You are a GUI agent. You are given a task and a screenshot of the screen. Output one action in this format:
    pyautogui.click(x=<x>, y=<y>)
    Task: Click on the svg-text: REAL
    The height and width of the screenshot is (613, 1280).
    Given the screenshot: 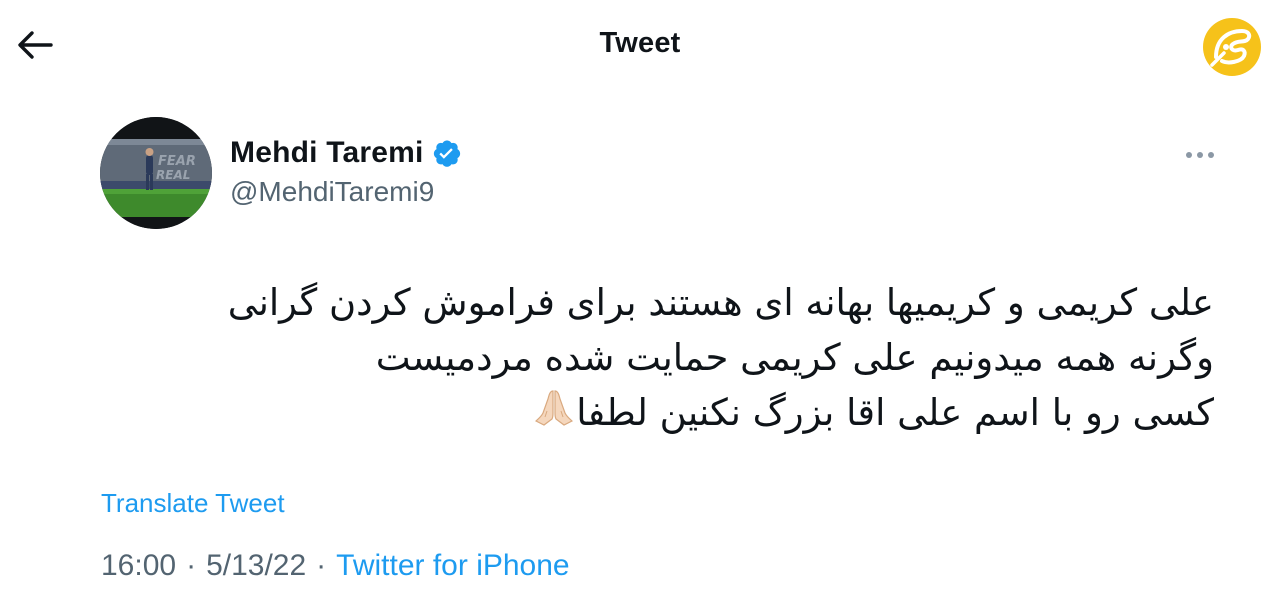 What is the action you would take?
    pyautogui.click(x=173, y=175)
    